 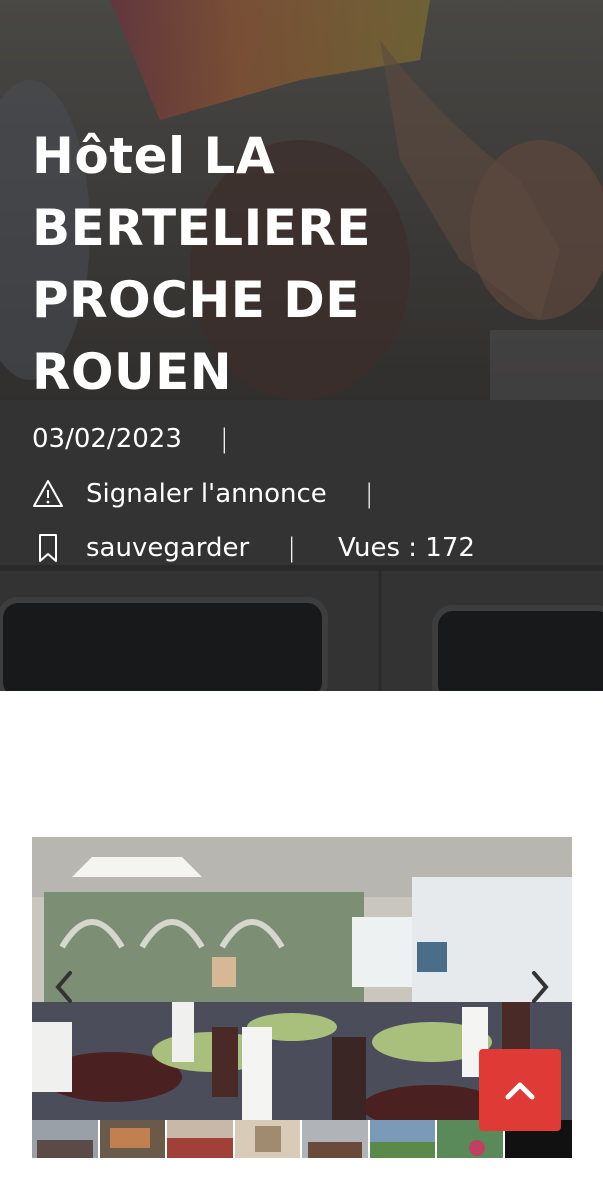 What do you see at coordinates (406, 548) in the screenshot?
I see `view-count: Vues : 172` at bounding box center [406, 548].